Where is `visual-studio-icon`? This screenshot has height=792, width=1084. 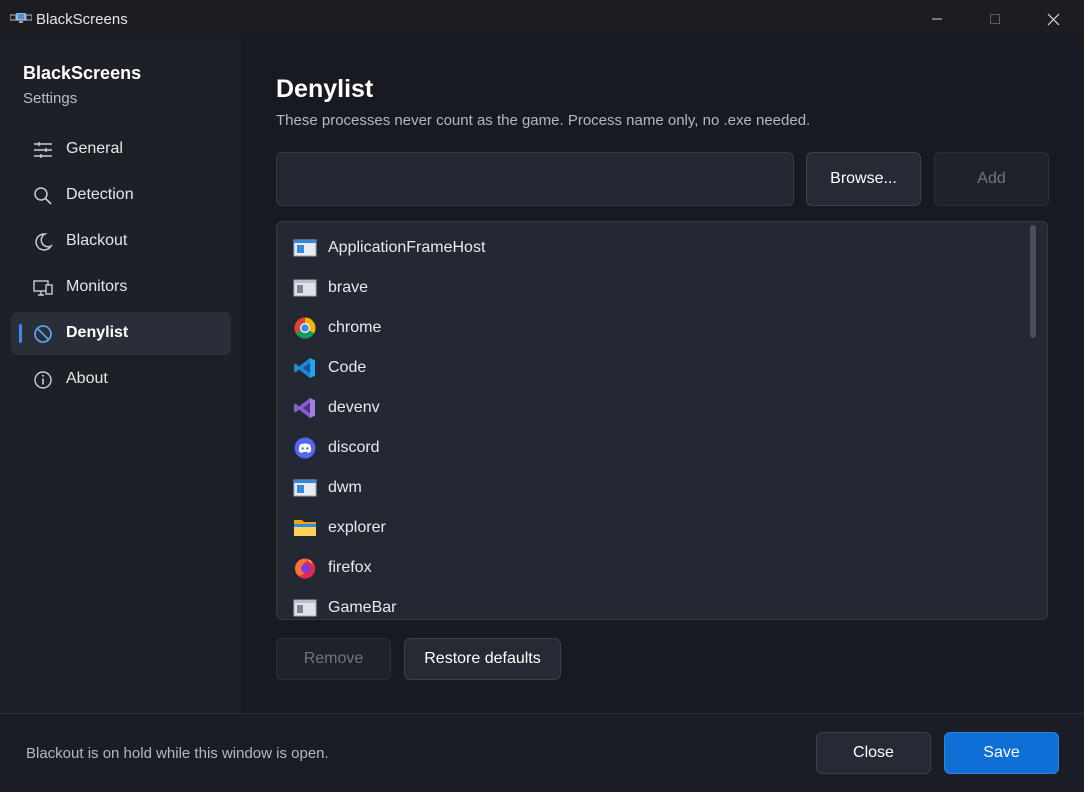 visual-studio-icon is located at coordinates (304, 408).